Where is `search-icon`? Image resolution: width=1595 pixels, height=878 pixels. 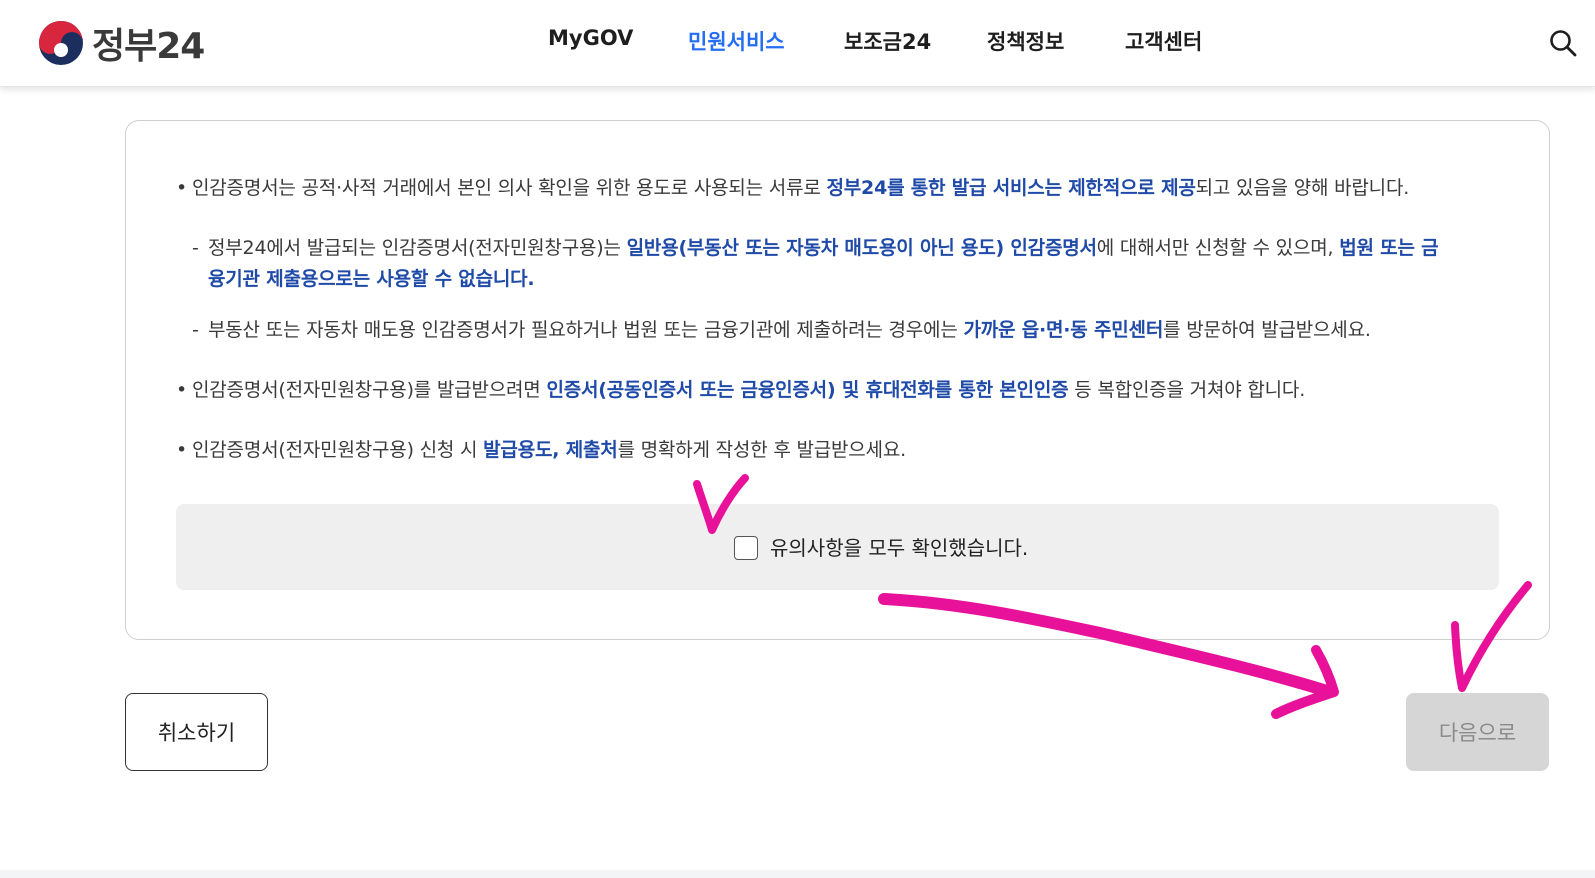 search-icon is located at coordinates (1563, 43).